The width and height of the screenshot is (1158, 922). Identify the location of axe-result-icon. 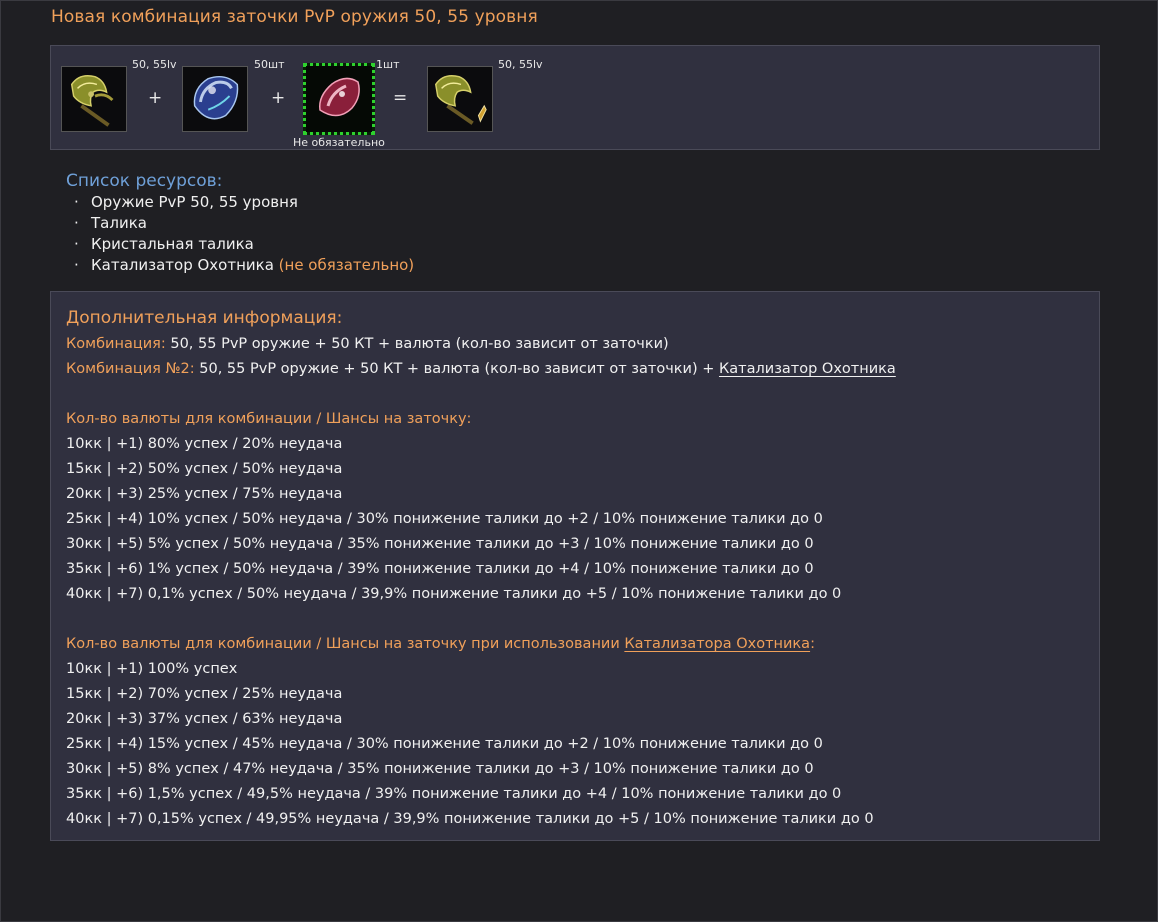
(460, 99).